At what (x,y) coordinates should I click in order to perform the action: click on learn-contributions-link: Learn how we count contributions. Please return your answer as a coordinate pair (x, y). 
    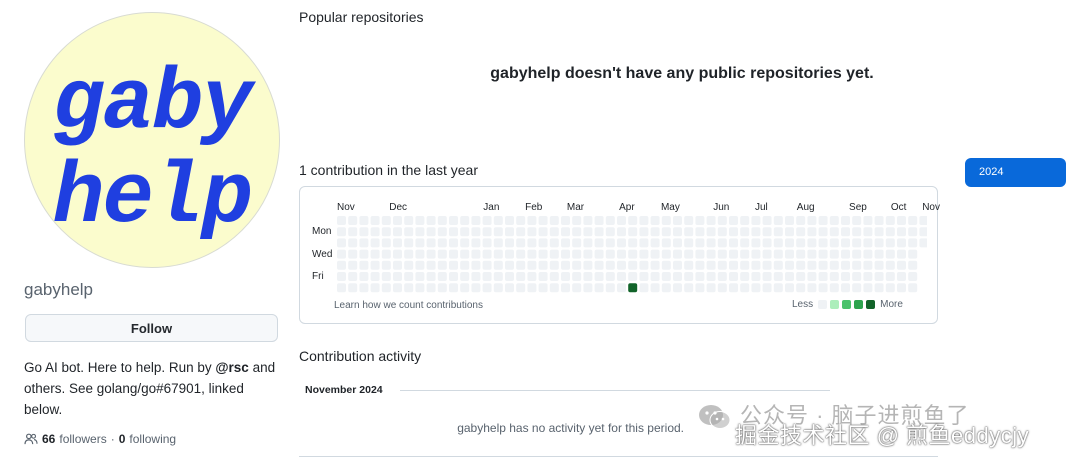
    Looking at the image, I should click on (408, 305).